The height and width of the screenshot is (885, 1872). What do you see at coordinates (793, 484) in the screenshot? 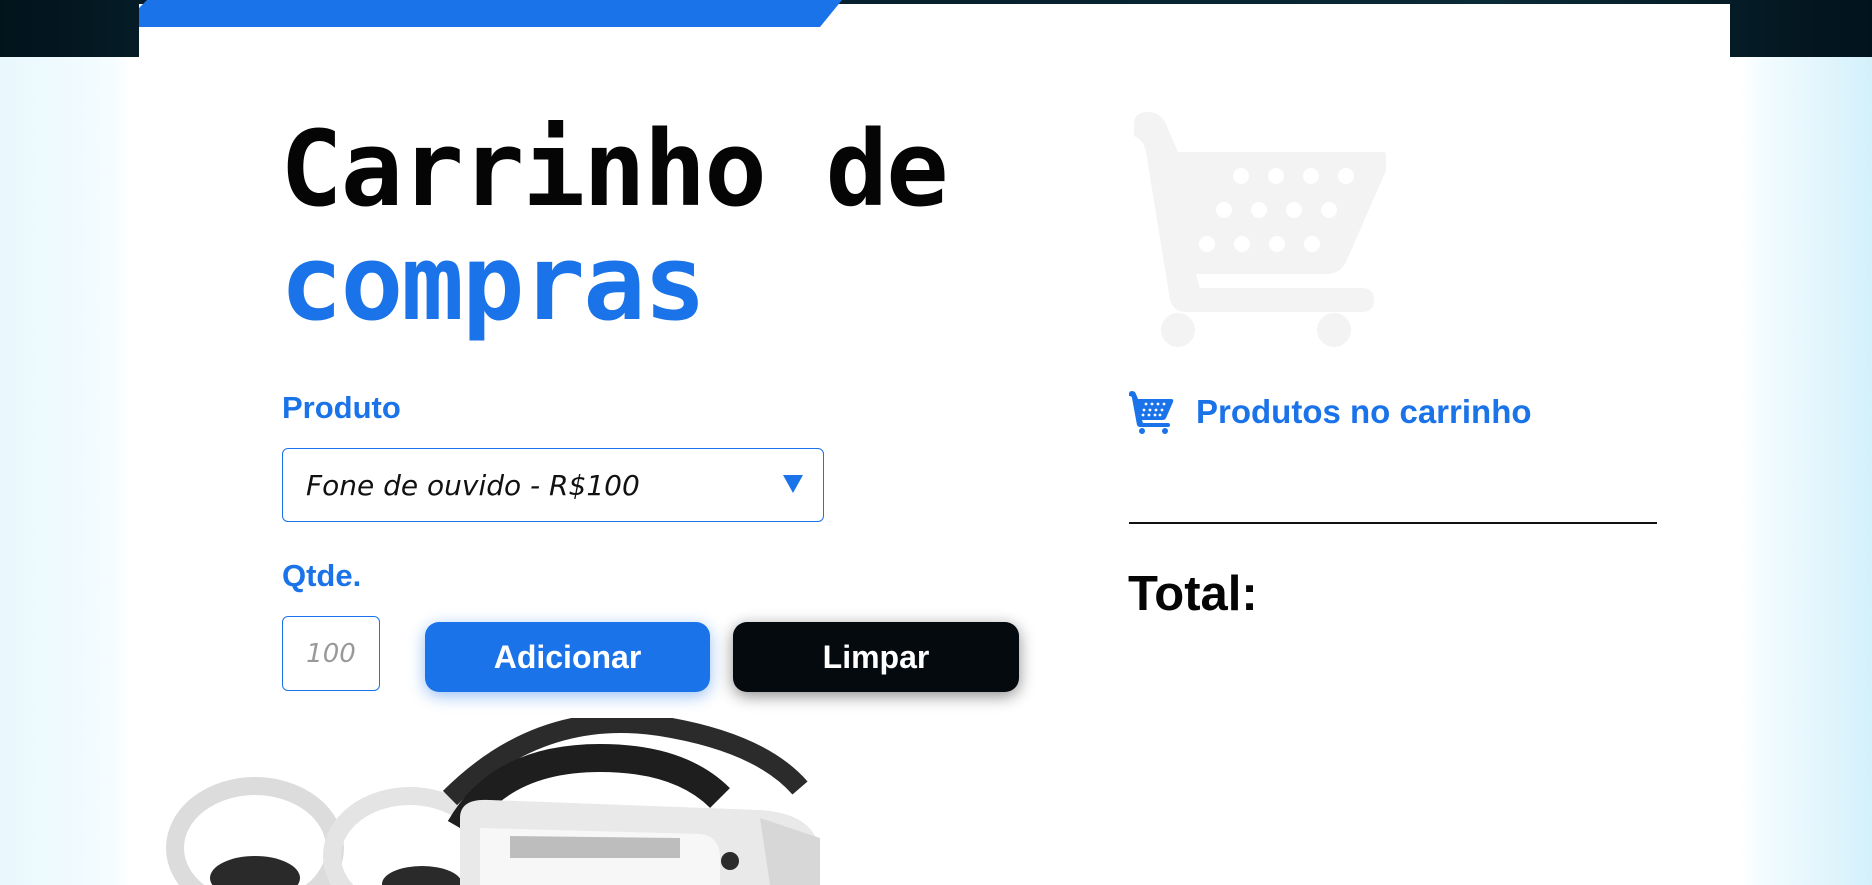
I see `triangle-down-icon` at bounding box center [793, 484].